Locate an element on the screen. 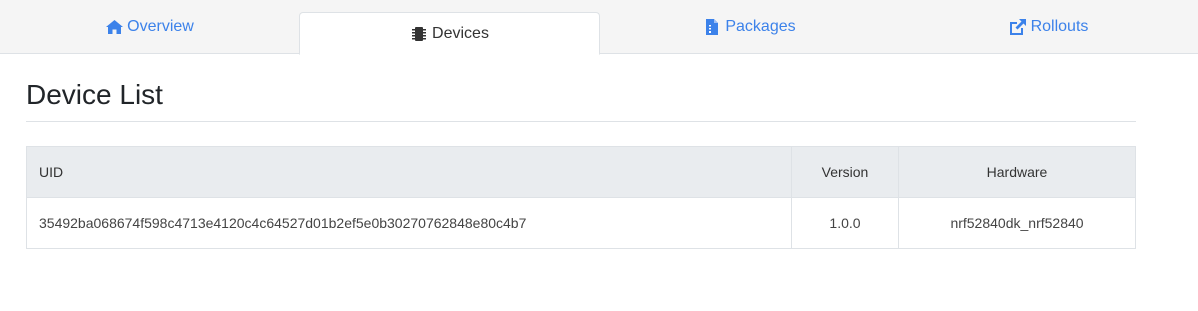 The image size is (1198, 311). page-title: Device List is located at coordinates (581, 100).